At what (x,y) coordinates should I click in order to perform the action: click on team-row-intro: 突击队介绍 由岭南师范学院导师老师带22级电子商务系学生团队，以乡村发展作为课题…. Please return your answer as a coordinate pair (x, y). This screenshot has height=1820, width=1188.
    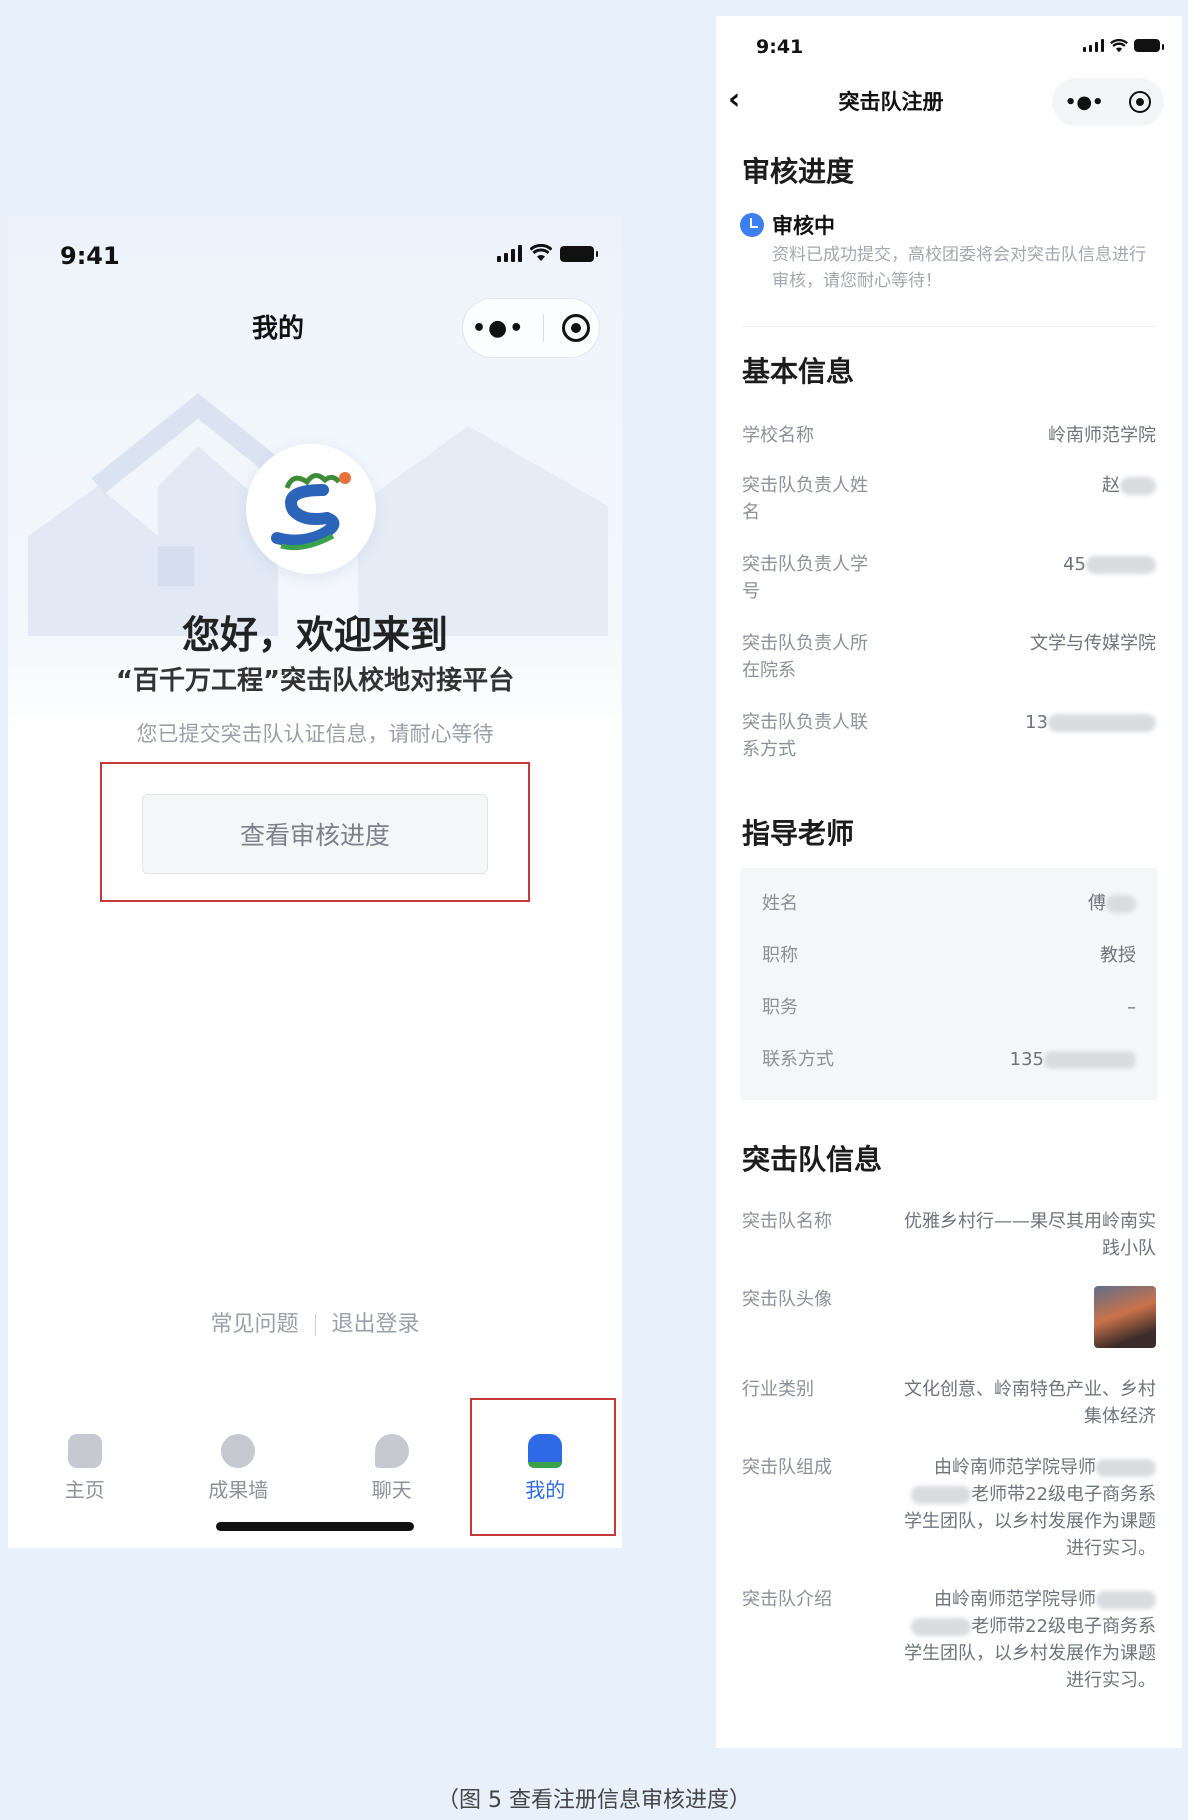
    Looking at the image, I should click on (949, 1640).